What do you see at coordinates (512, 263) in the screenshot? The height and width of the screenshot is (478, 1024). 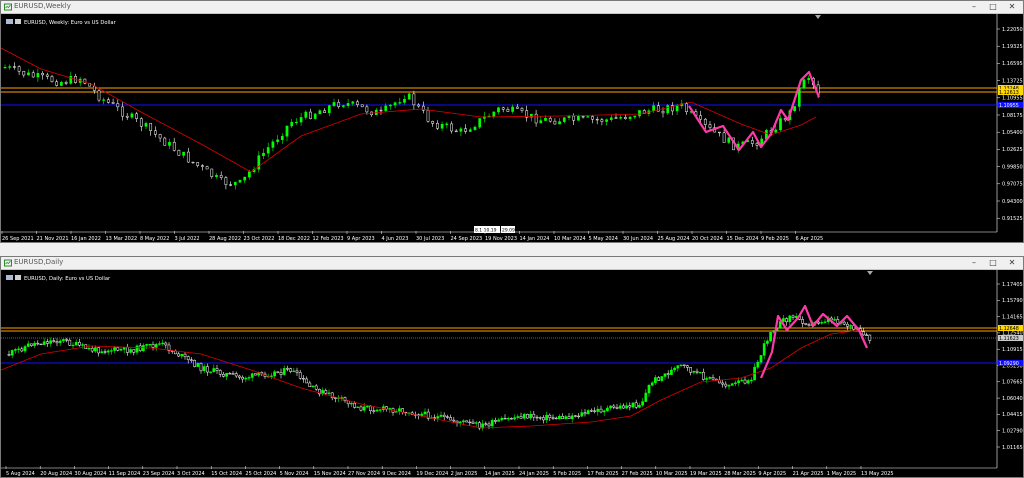 I see `daily-title-bar: EURUSD,Daily – □ ✕` at bounding box center [512, 263].